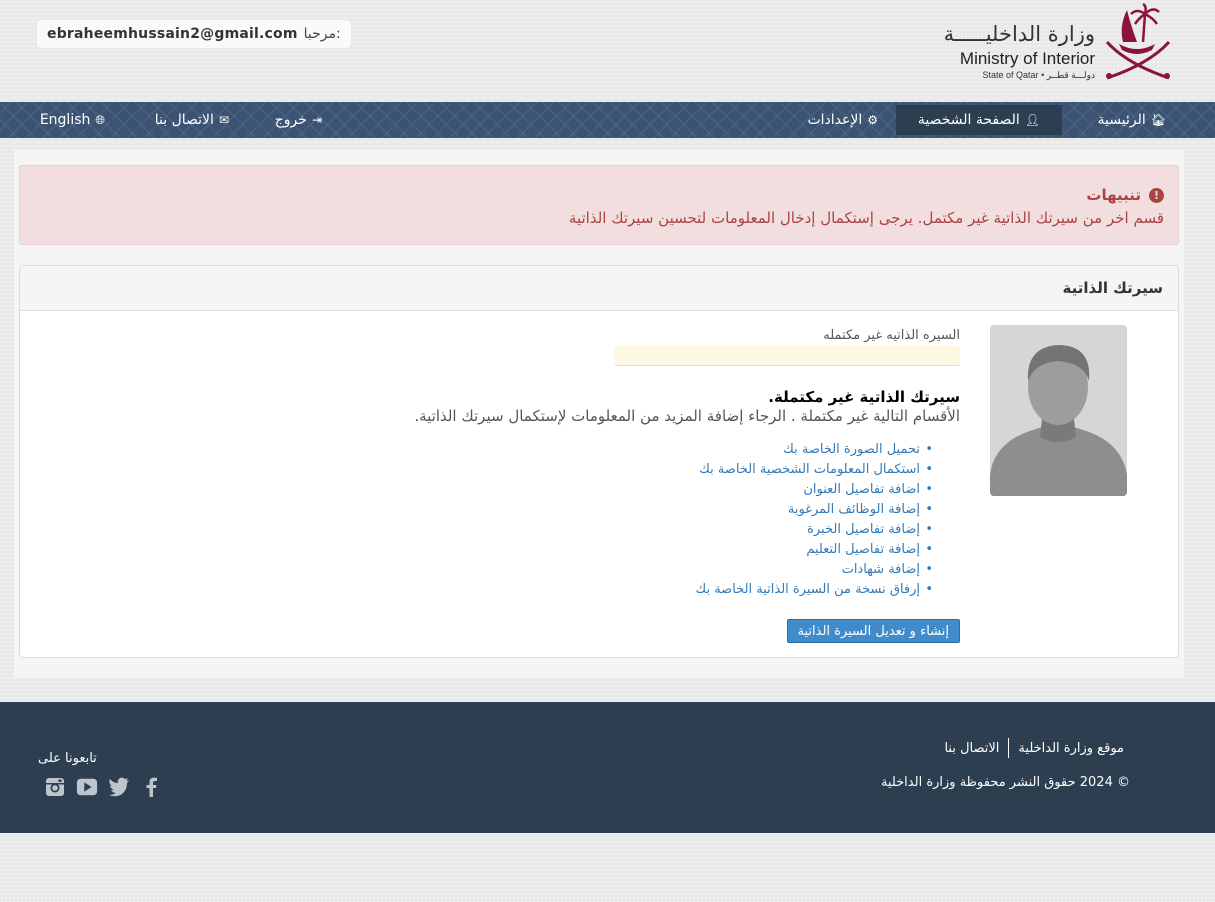 The width and height of the screenshot is (1215, 902). What do you see at coordinates (787, 356) in the screenshot?
I see `cv-progress-bar` at bounding box center [787, 356].